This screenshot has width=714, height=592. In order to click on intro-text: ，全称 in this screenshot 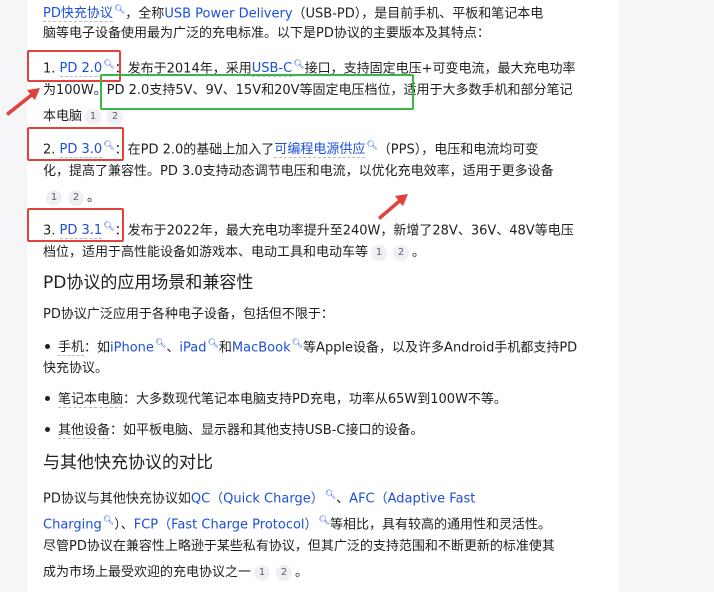, I will do `click(145, 14)`.